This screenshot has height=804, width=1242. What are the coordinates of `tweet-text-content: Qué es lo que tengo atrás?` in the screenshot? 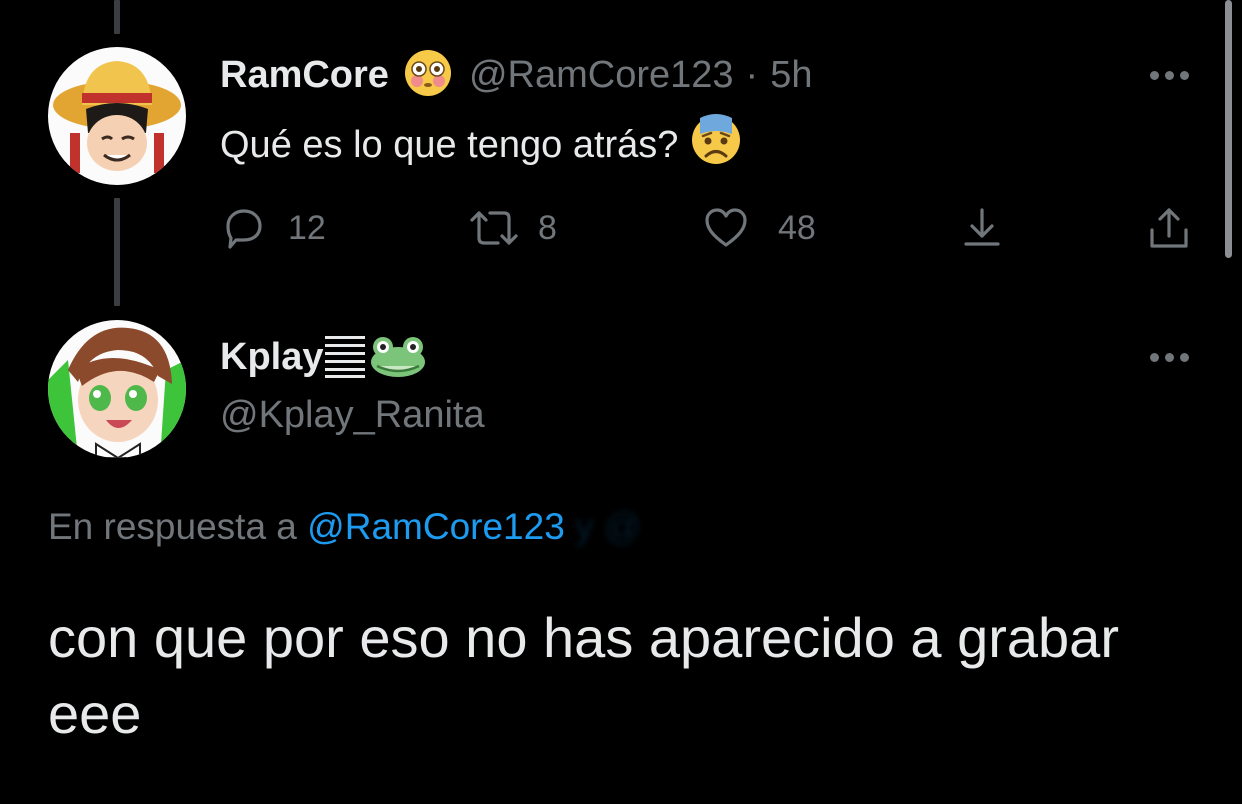 It's located at (449, 144).